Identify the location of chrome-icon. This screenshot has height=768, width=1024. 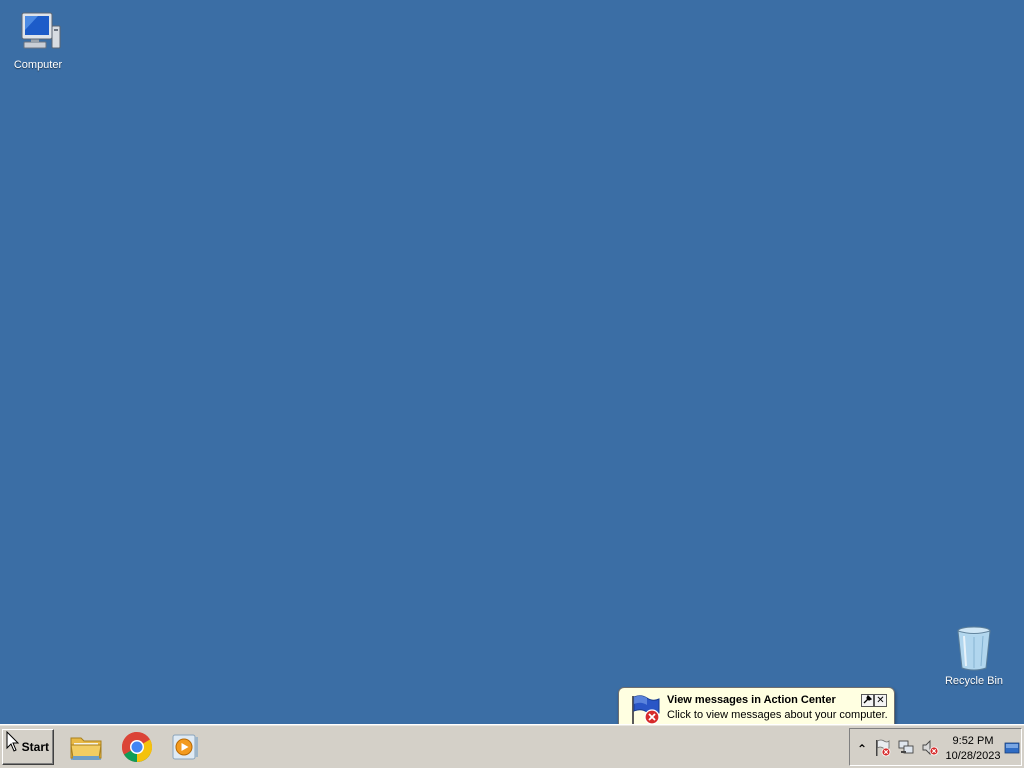
(137, 748).